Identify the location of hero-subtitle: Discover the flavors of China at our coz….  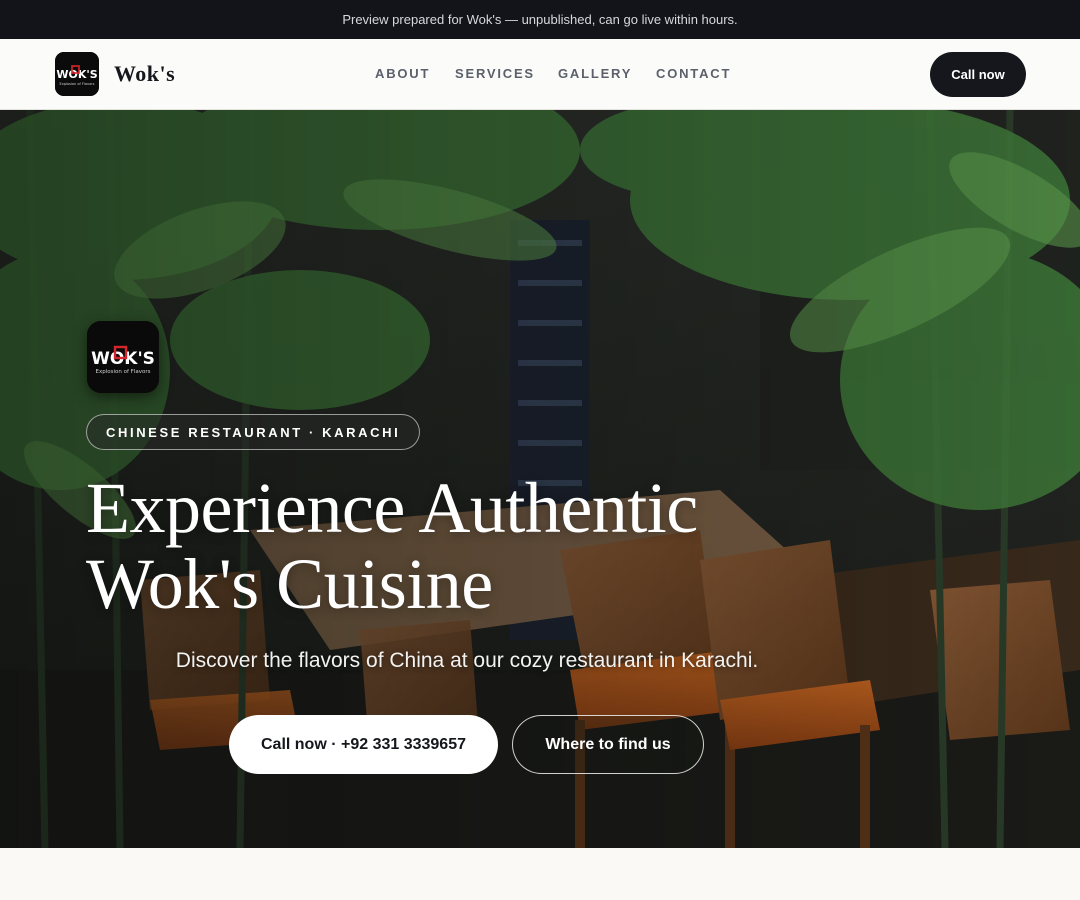
(467, 660).